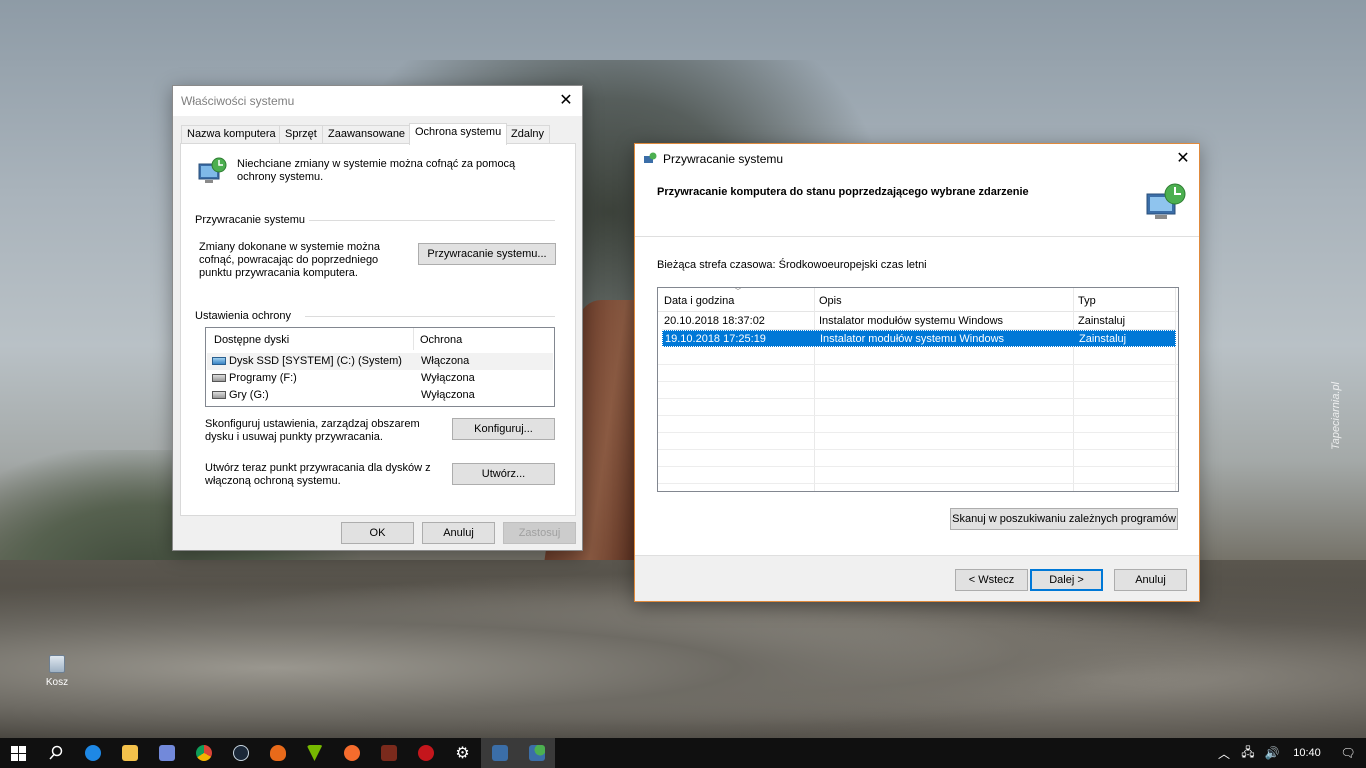  What do you see at coordinates (351, 753) in the screenshot?
I see `taskbar-origin` at bounding box center [351, 753].